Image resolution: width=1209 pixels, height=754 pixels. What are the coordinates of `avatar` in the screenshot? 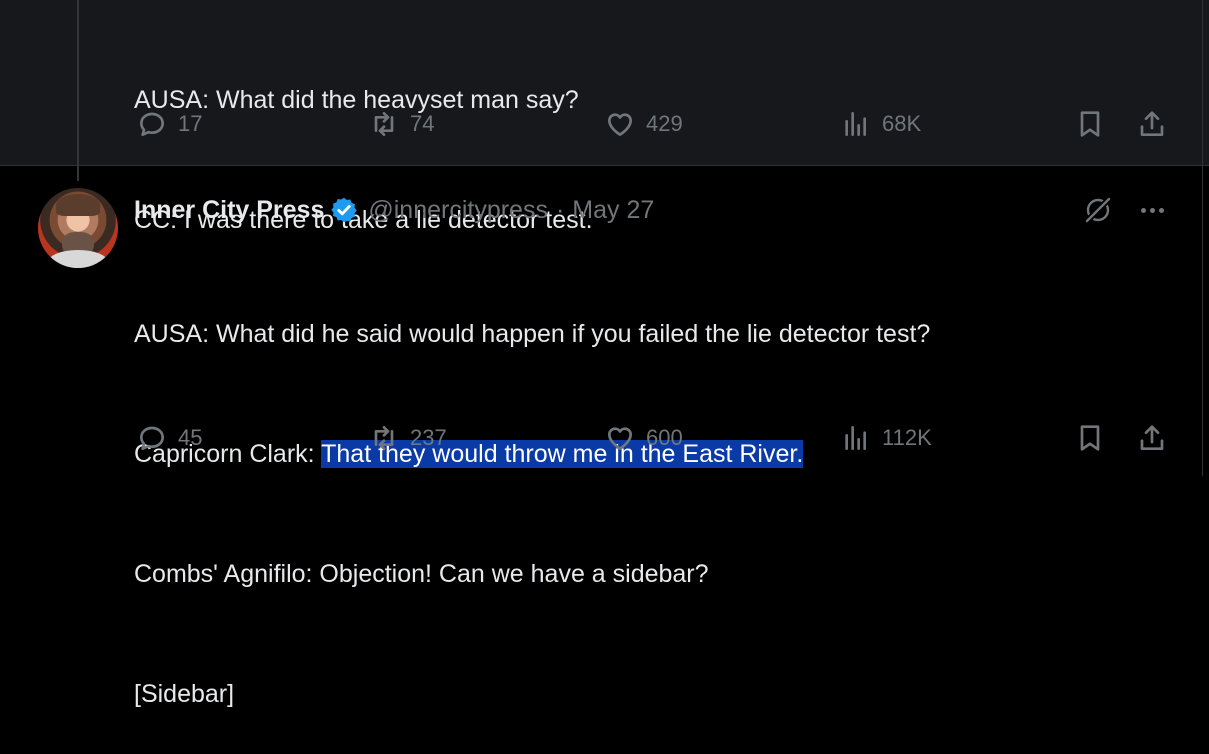 It's located at (78, 228).